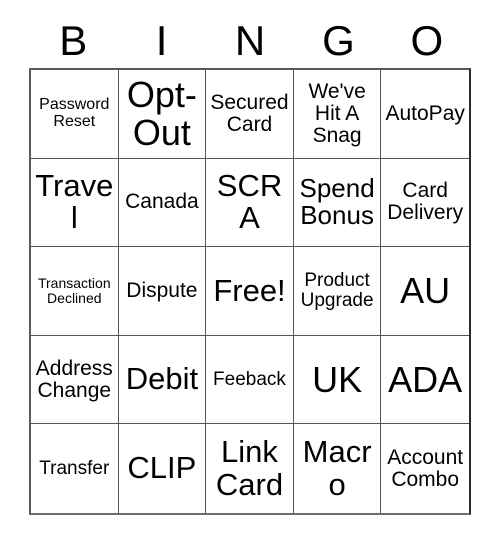  I want to click on bingo-cell-label: Travel, so click(74, 201).